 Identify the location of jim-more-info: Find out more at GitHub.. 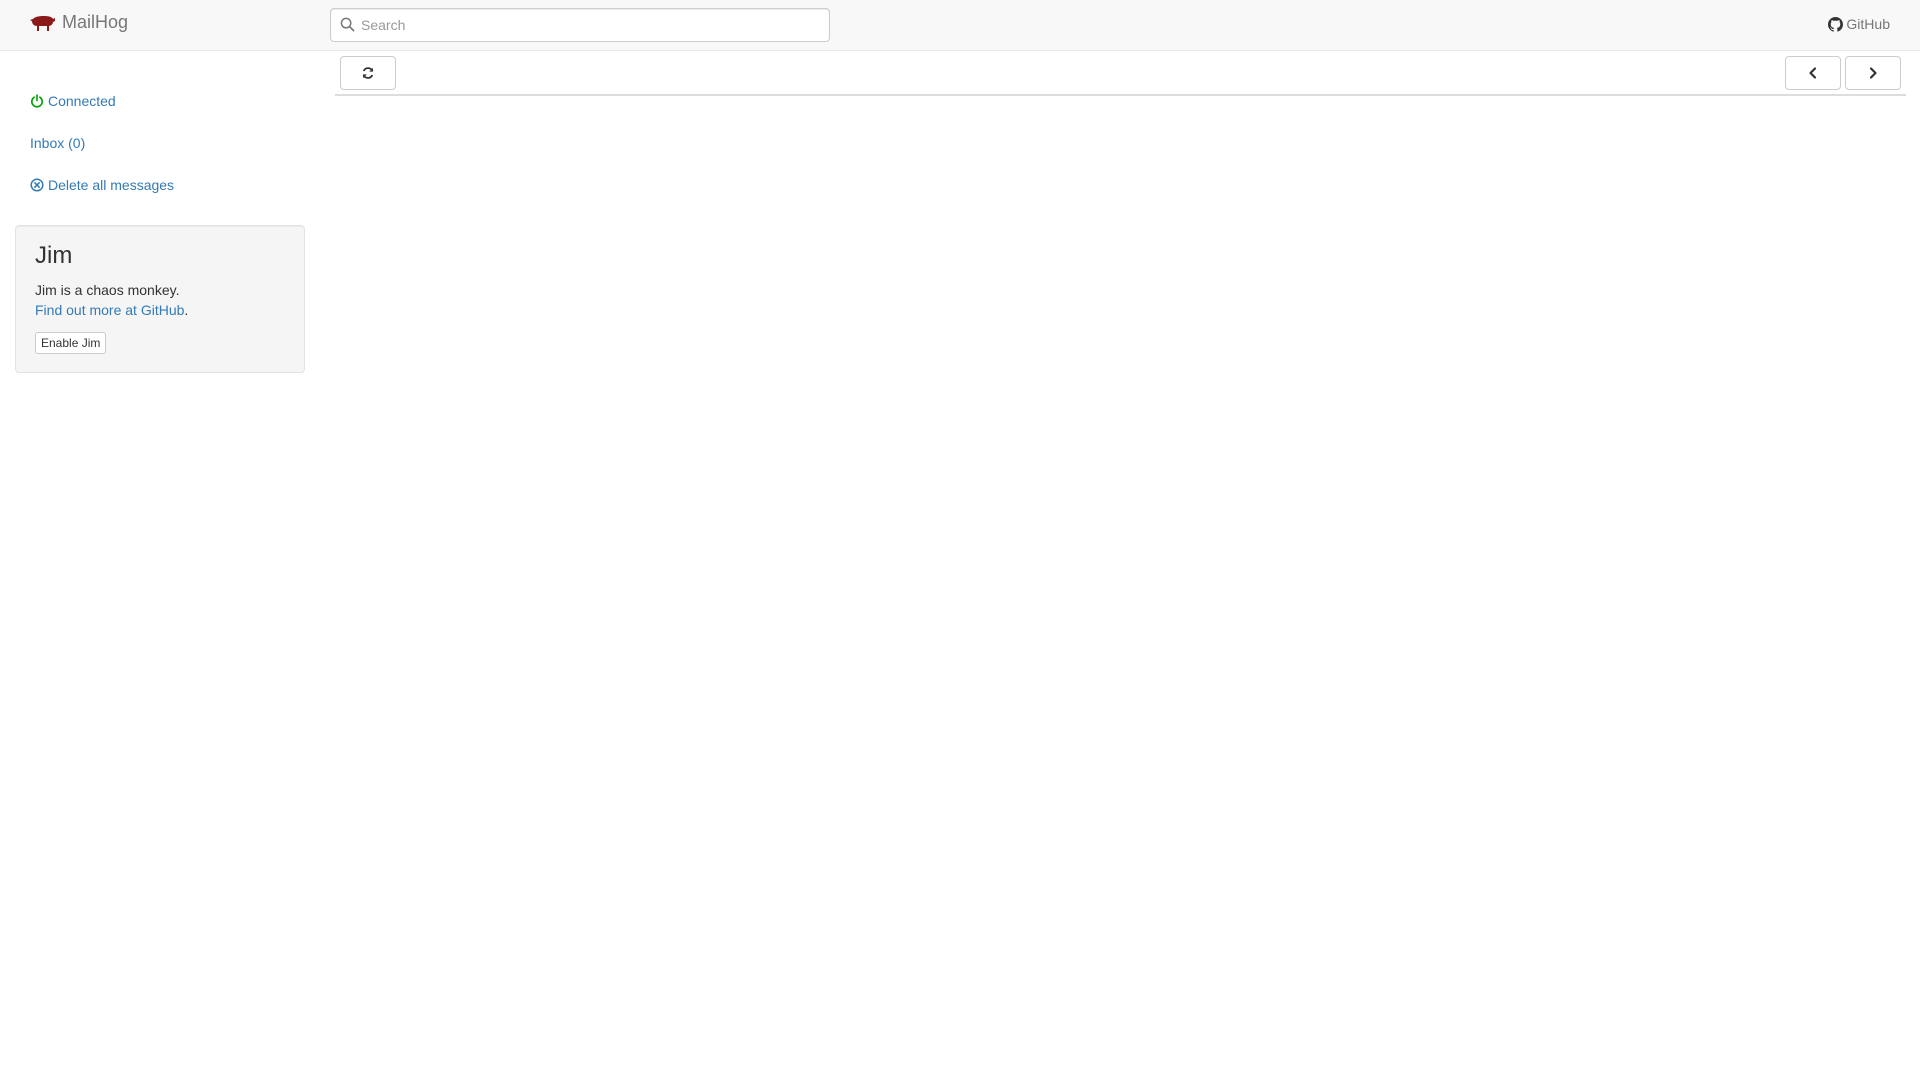
(111, 310).